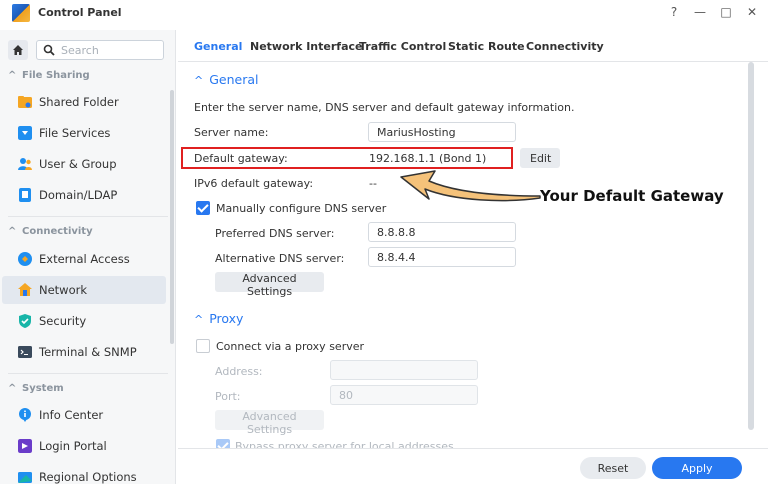 This screenshot has height=484, width=768. I want to click on security-shield-icon, so click(25, 321).